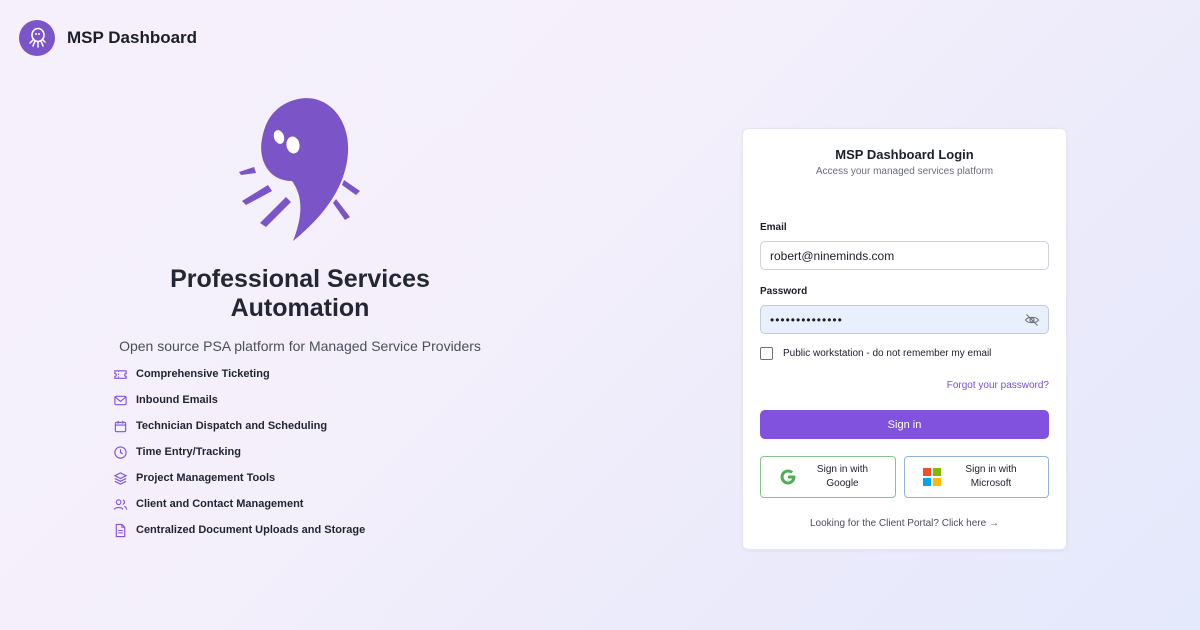 The image size is (1200, 630). What do you see at coordinates (846, 477) in the screenshot?
I see `google-sign-in-label: Sign in with Google` at bounding box center [846, 477].